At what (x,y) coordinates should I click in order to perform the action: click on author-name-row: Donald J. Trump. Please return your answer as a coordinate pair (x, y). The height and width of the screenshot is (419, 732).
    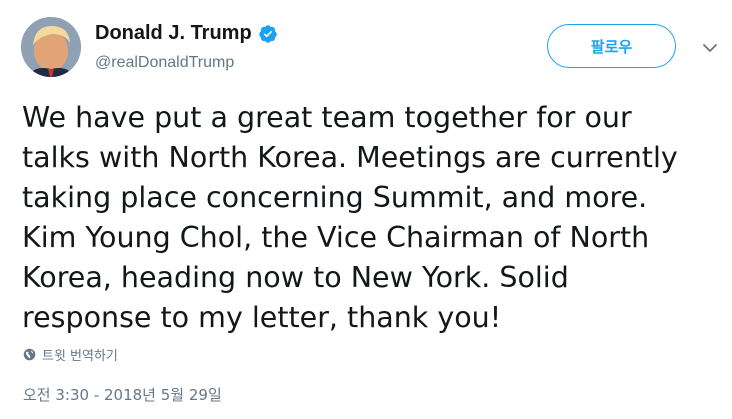
    Looking at the image, I should click on (186, 33).